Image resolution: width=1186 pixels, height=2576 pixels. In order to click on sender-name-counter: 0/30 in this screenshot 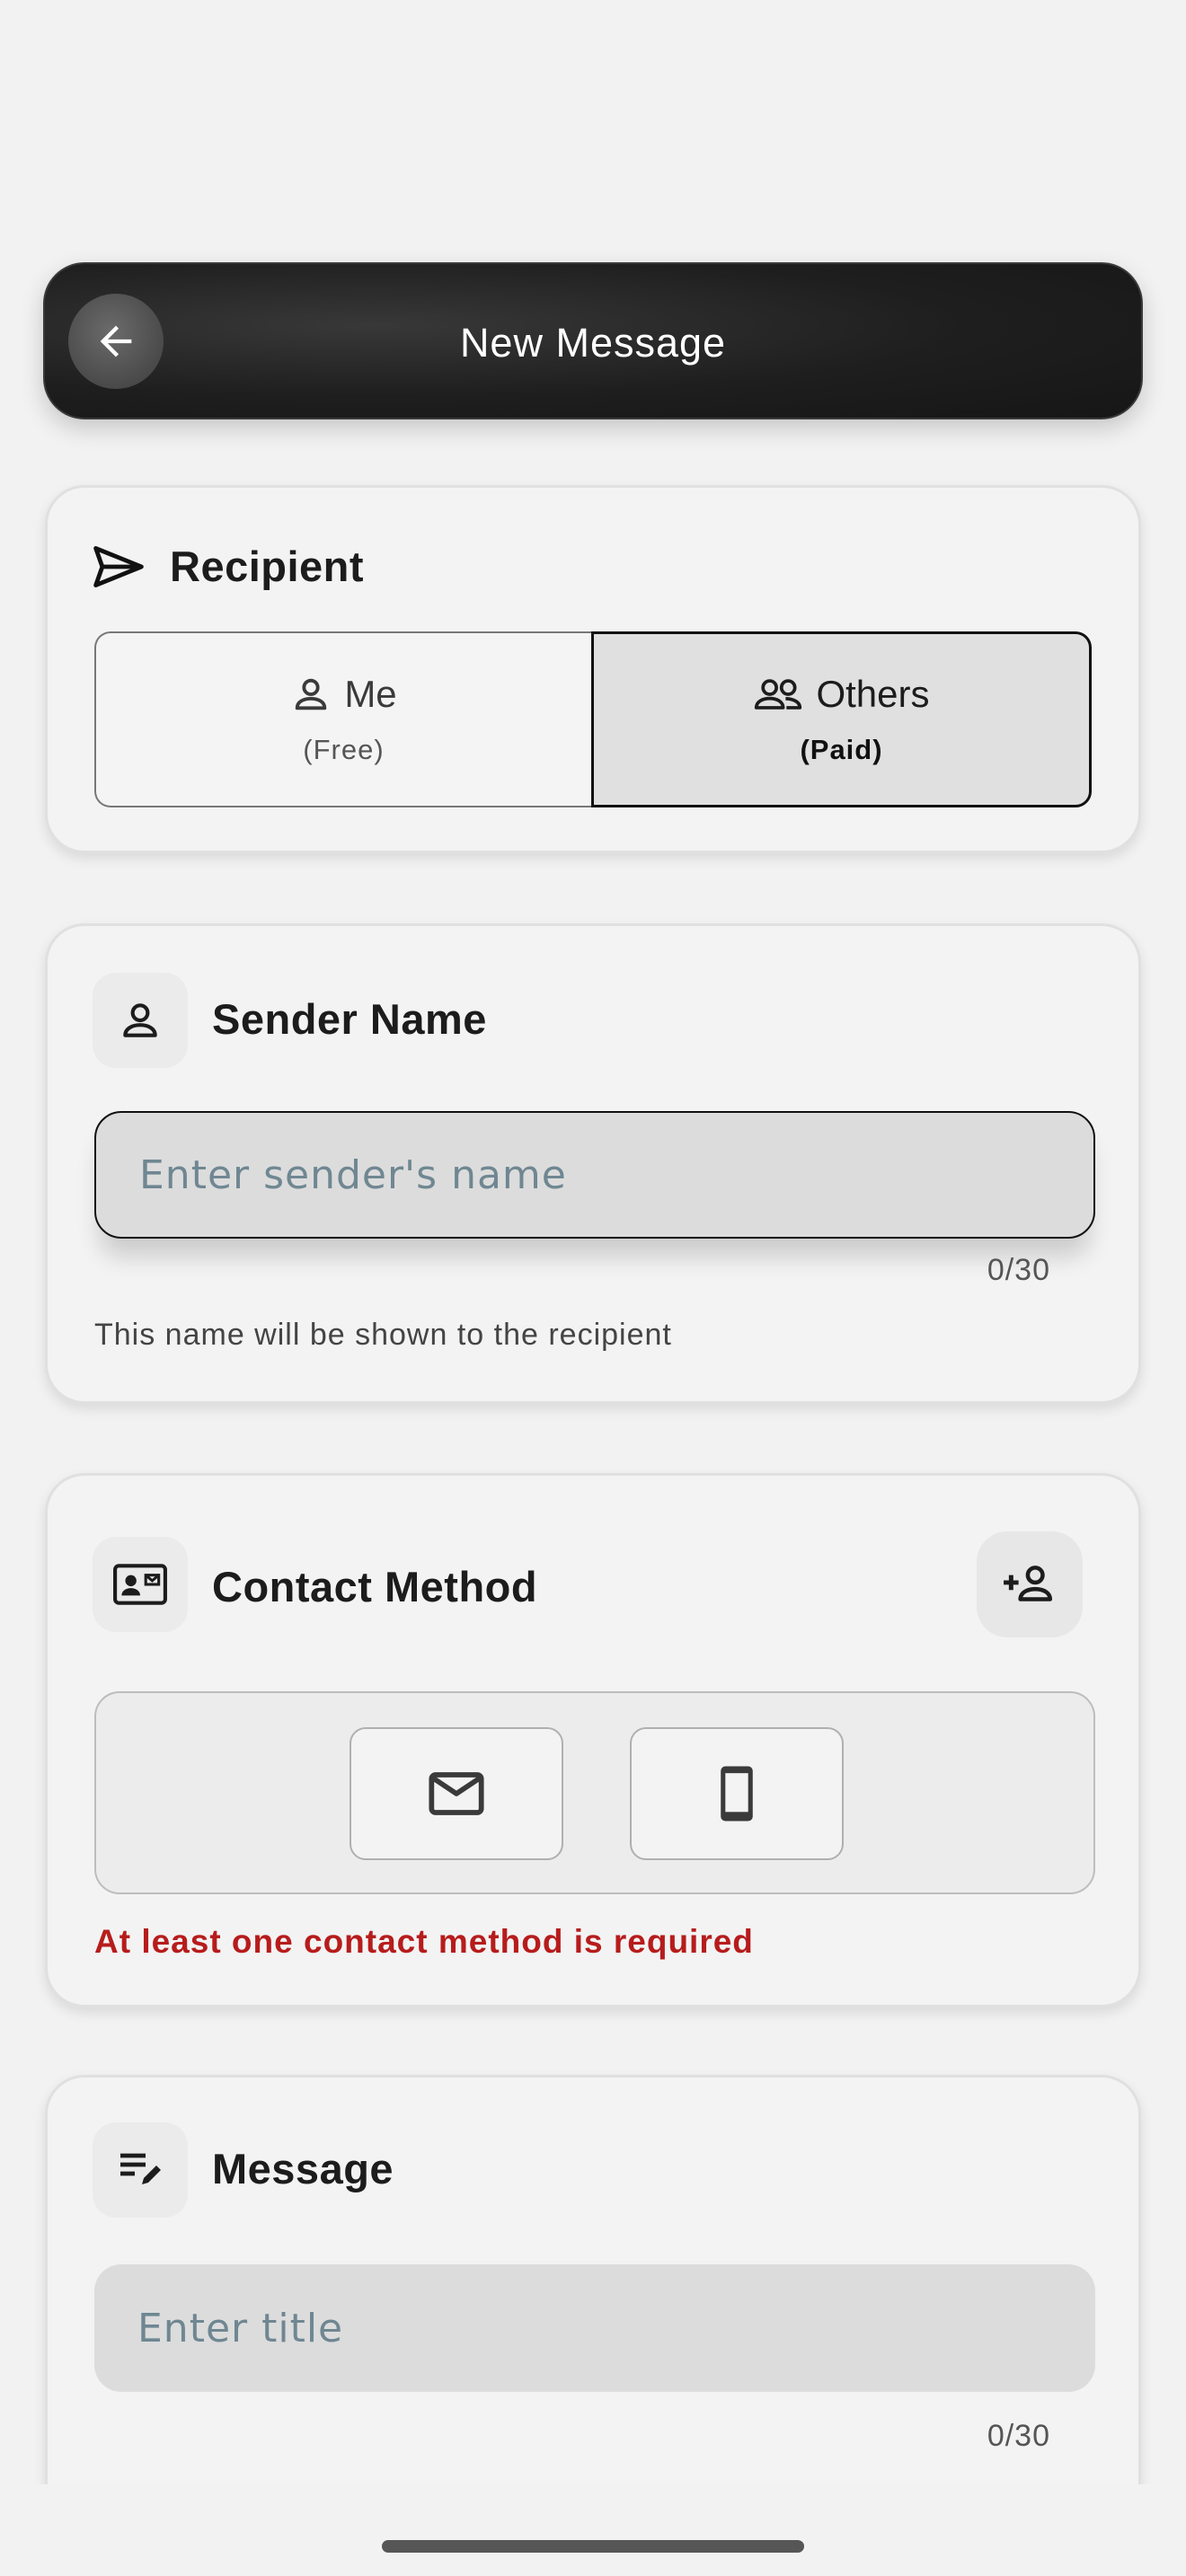, I will do `click(1018, 1270)`.